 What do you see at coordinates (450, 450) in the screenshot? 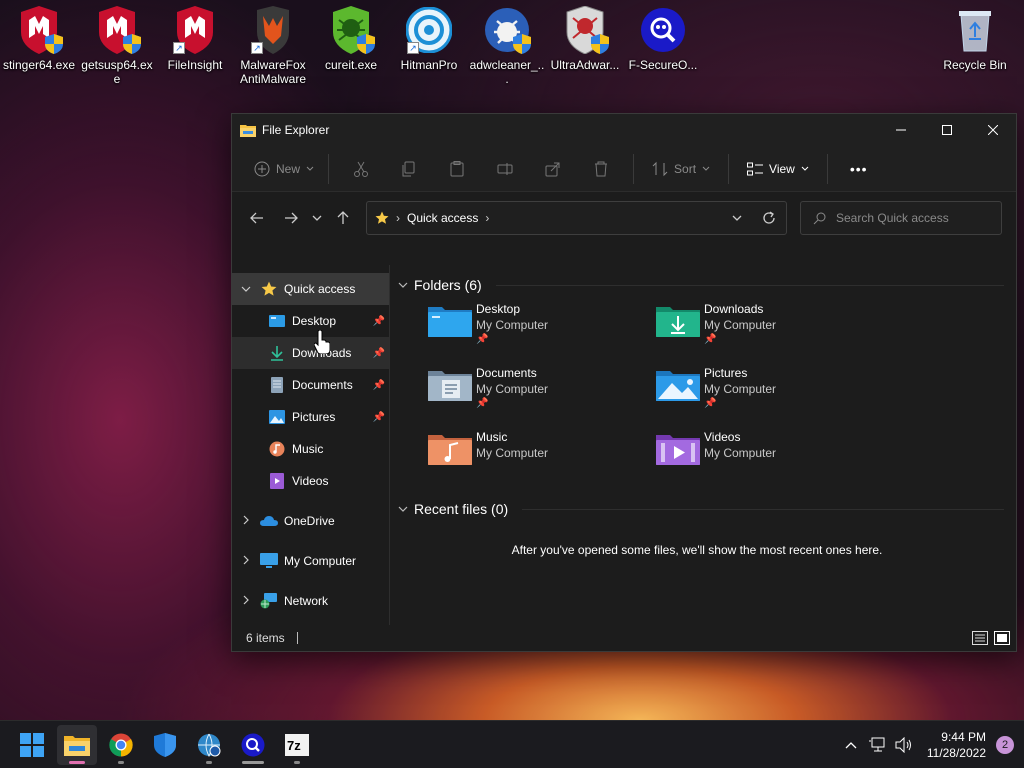
I see `music-folder-icon` at bounding box center [450, 450].